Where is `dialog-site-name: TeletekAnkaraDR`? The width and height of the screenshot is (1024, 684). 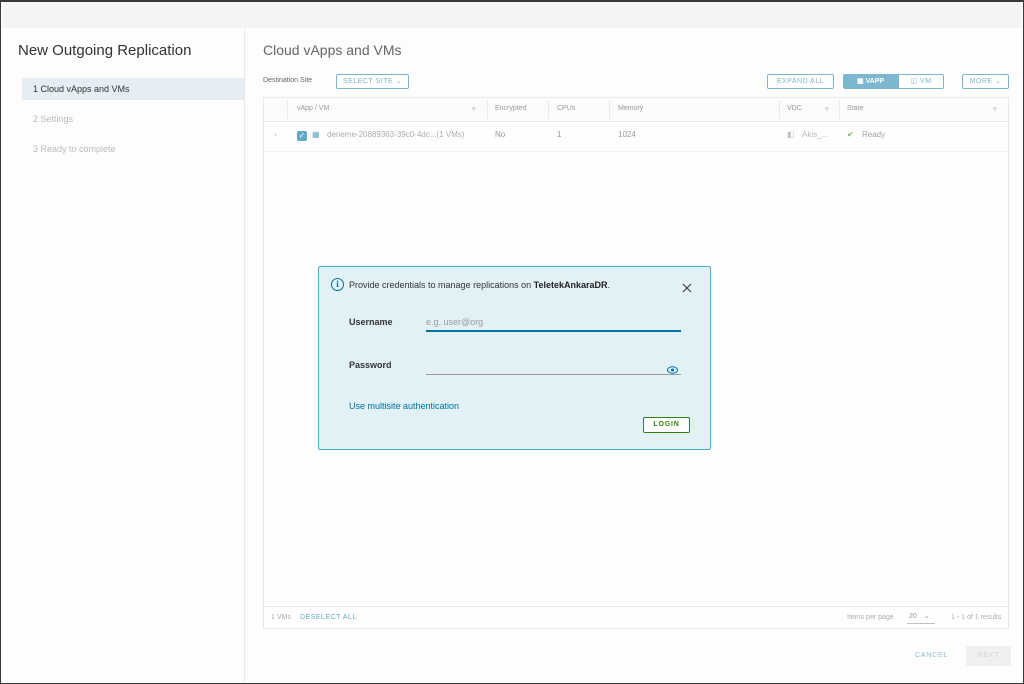 dialog-site-name: TeletekAnkaraDR is located at coordinates (570, 285).